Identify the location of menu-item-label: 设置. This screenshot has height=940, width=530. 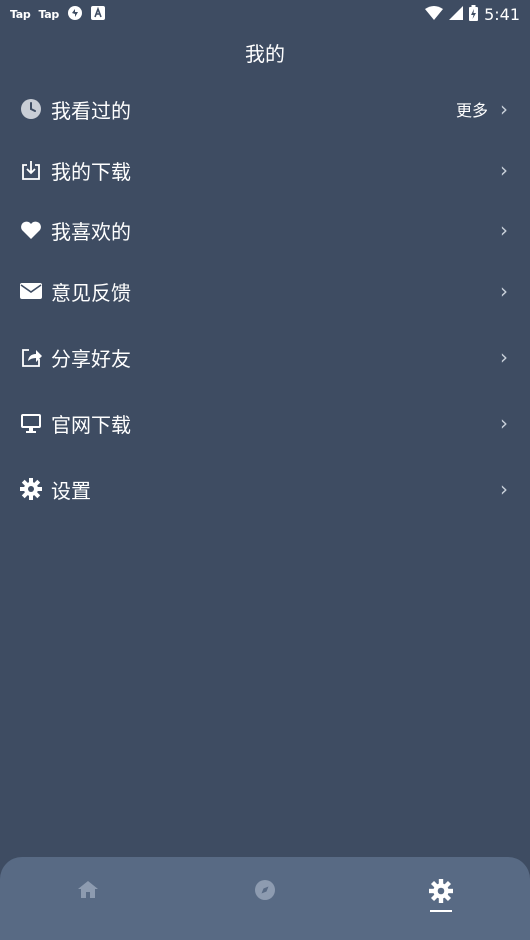
(71, 490).